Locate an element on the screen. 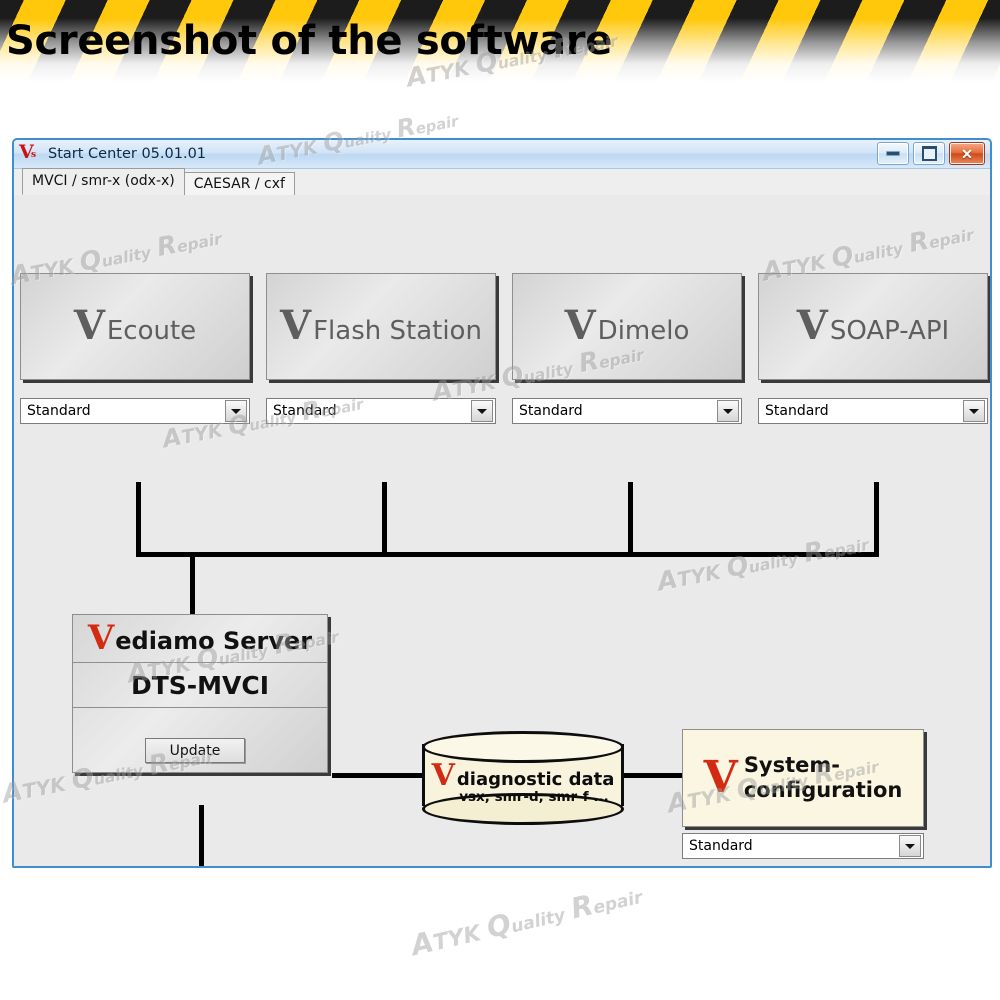  connector-line-soap is located at coordinates (876, 519).